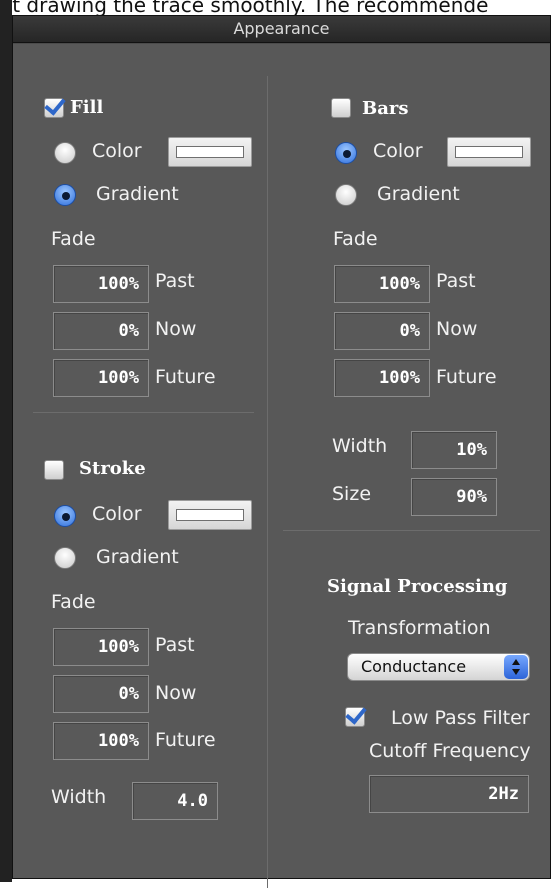  I want to click on stroke-gradient-label: Gradient, so click(137, 557).